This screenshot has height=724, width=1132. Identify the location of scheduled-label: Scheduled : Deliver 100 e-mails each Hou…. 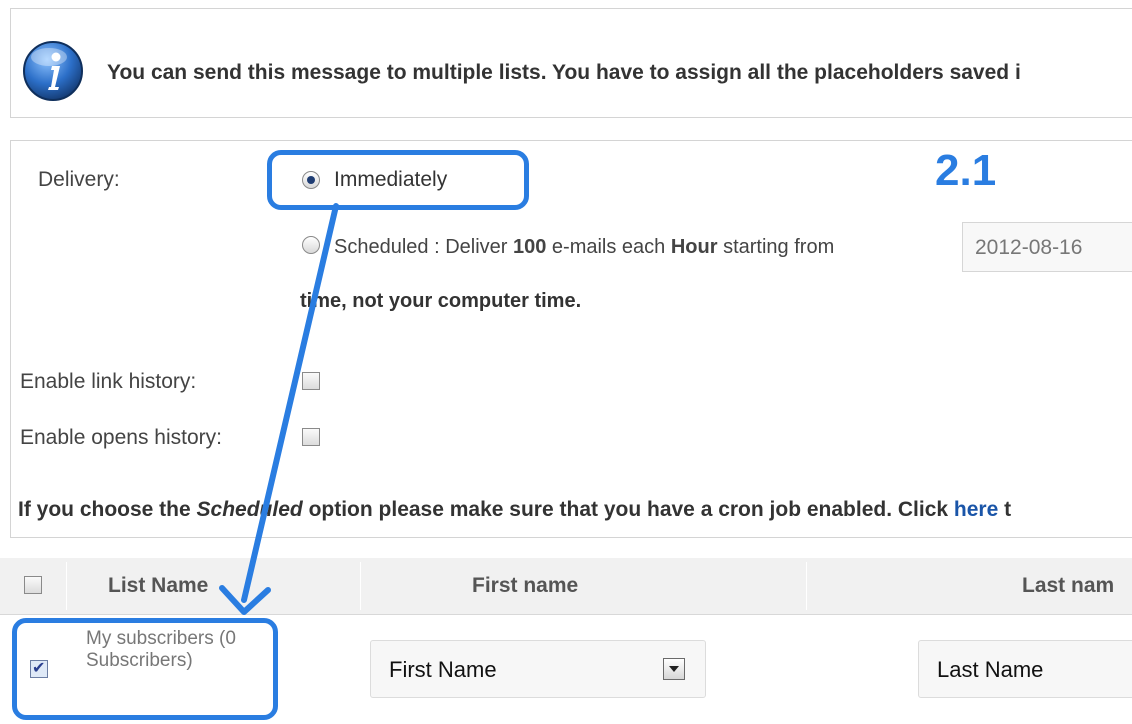
(584, 247).